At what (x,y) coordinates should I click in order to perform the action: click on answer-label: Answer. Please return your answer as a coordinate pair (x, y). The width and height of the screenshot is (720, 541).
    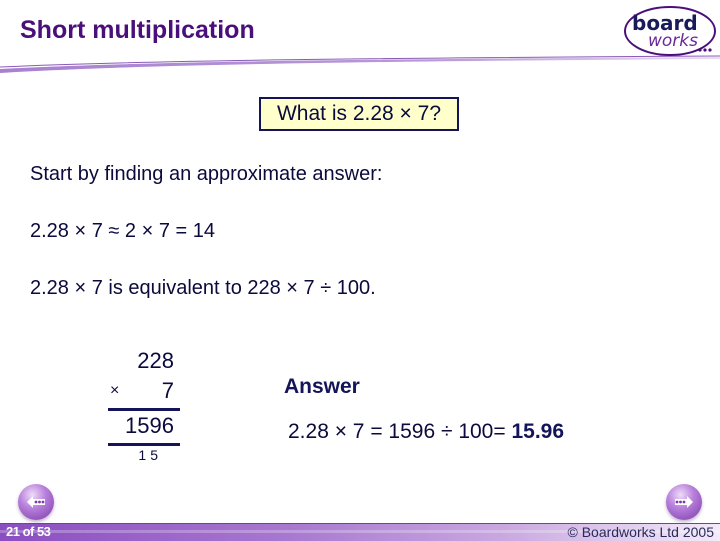
    Looking at the image, I should click on (322, 386).